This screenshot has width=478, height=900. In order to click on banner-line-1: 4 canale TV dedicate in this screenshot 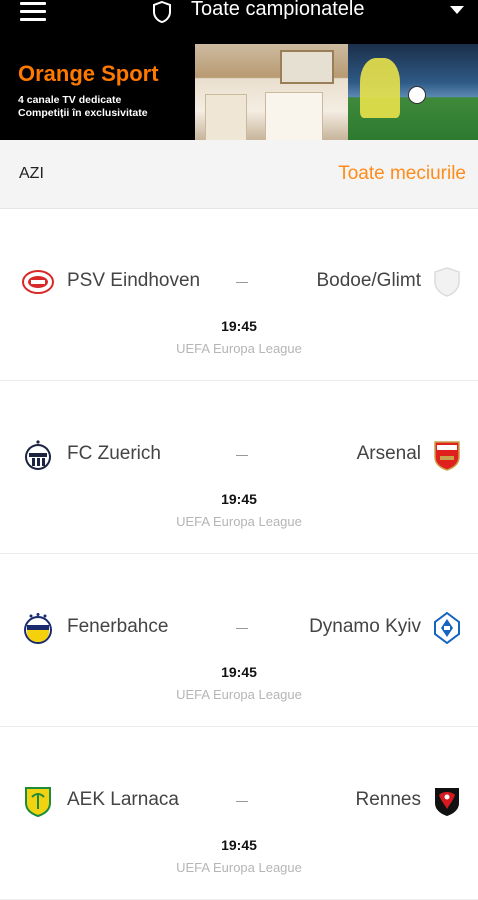, I will do `click(70, 100)`.